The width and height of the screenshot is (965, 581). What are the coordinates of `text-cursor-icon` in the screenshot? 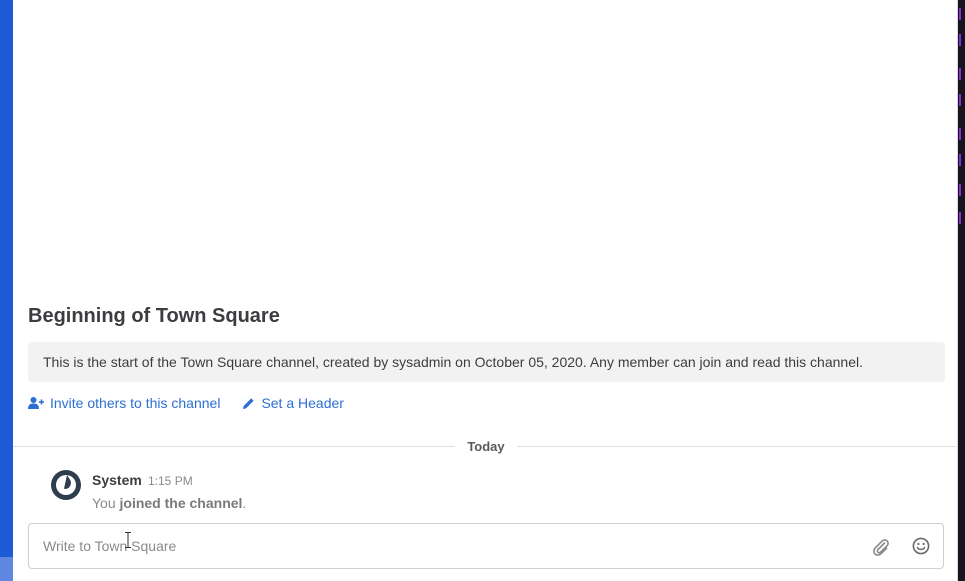 It's located at (128, 540).